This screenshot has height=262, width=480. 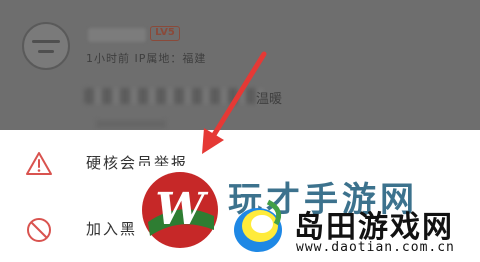 What do you see at coordinates (131, 124) in the screenshot?
I see `comment-second-line` at bounding box center [131, 124].